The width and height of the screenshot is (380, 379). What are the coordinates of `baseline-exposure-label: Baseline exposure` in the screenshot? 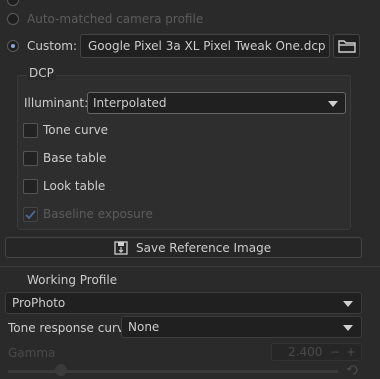 It's located at (98, 214).